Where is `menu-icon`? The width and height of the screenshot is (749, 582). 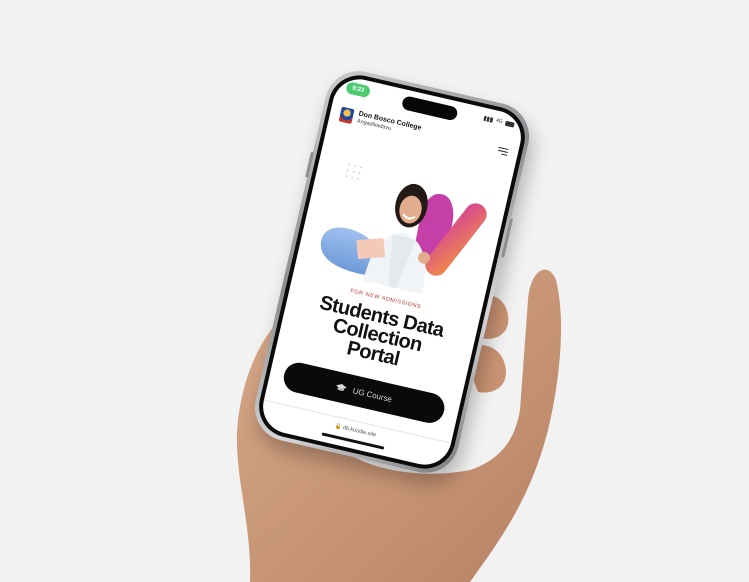 menu-icon is located at coordinates (503, 150).